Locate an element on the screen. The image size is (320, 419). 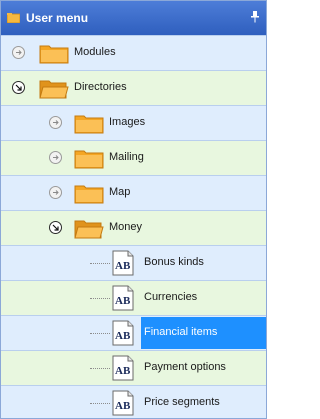
tree-item-money: Money is located at coordinates (133, 227).